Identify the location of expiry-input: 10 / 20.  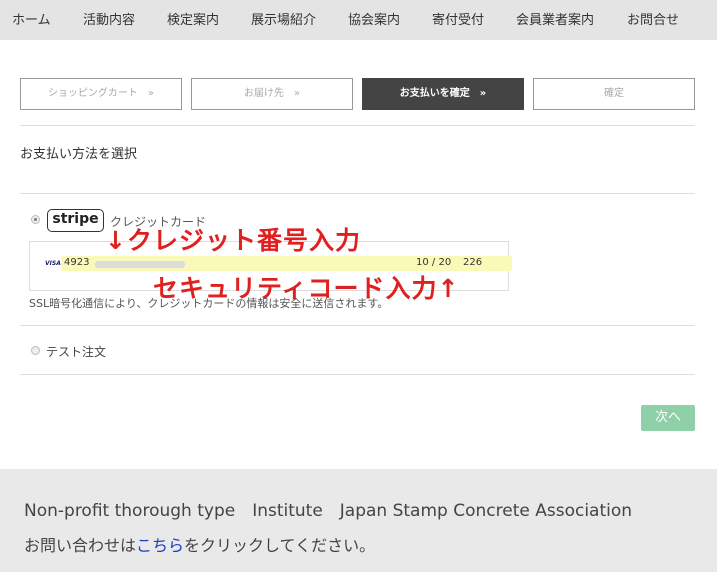
(433, 262).